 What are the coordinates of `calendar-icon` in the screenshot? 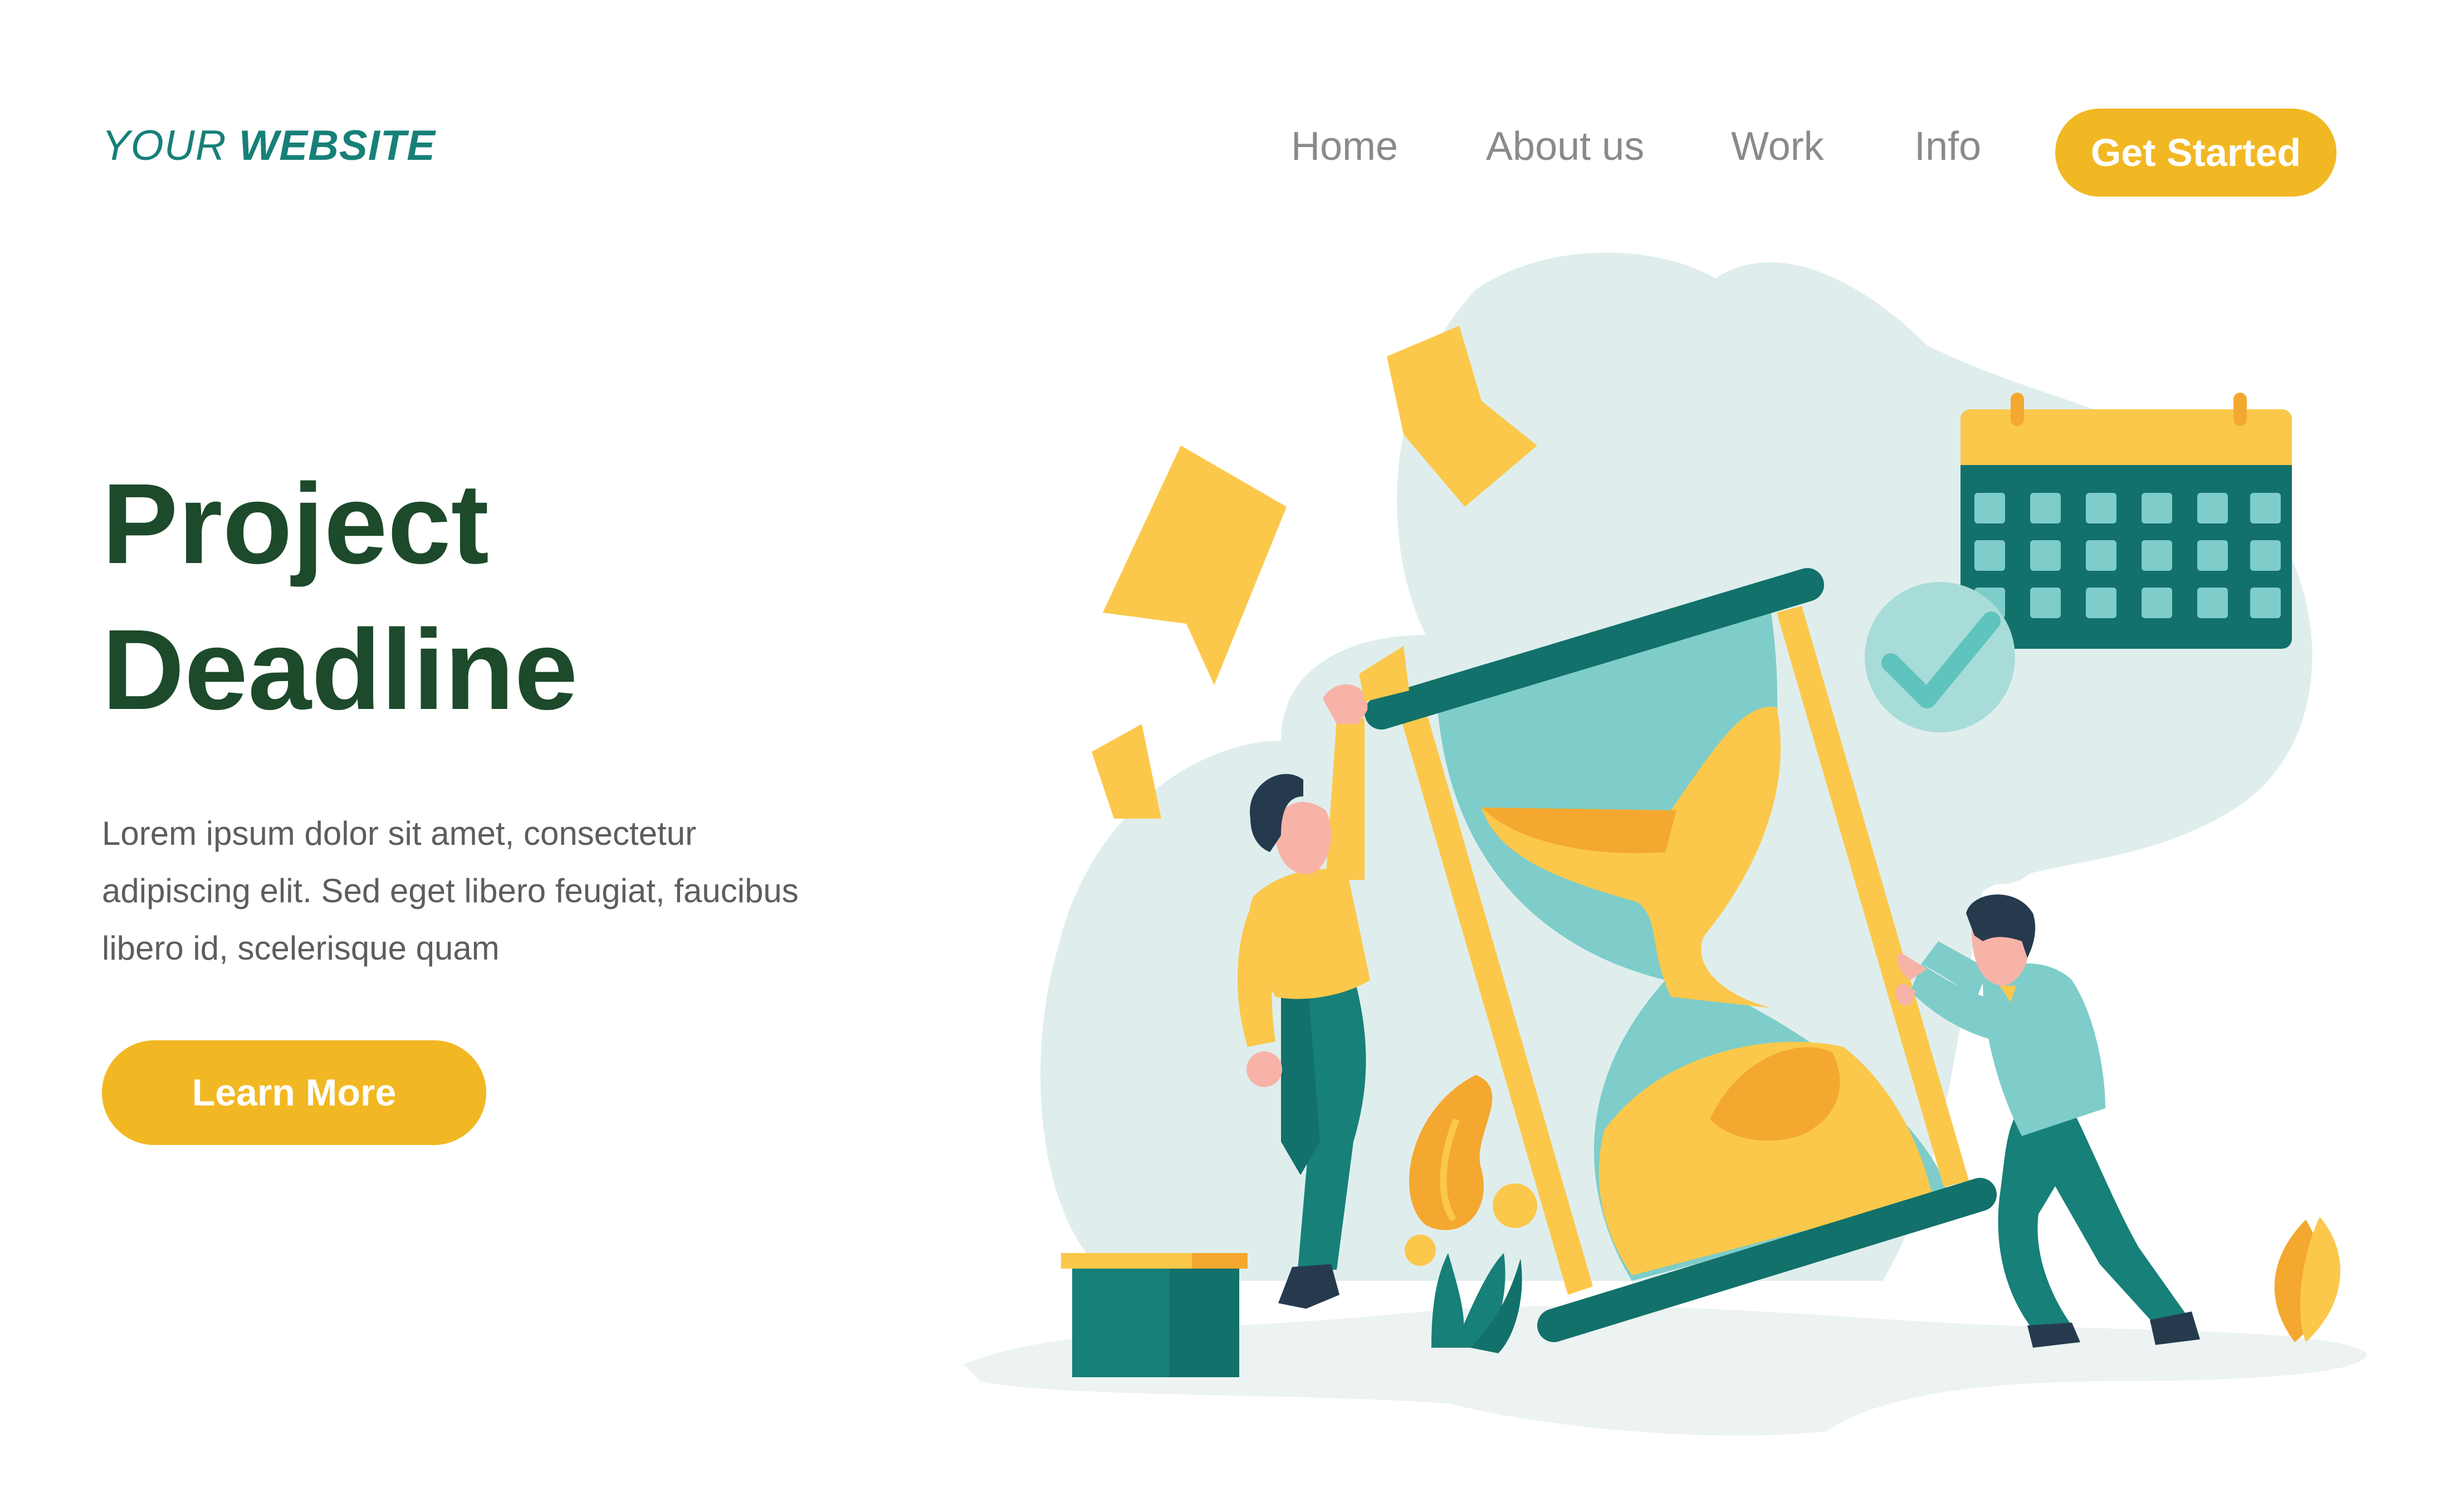 It's located at (2126, 521).